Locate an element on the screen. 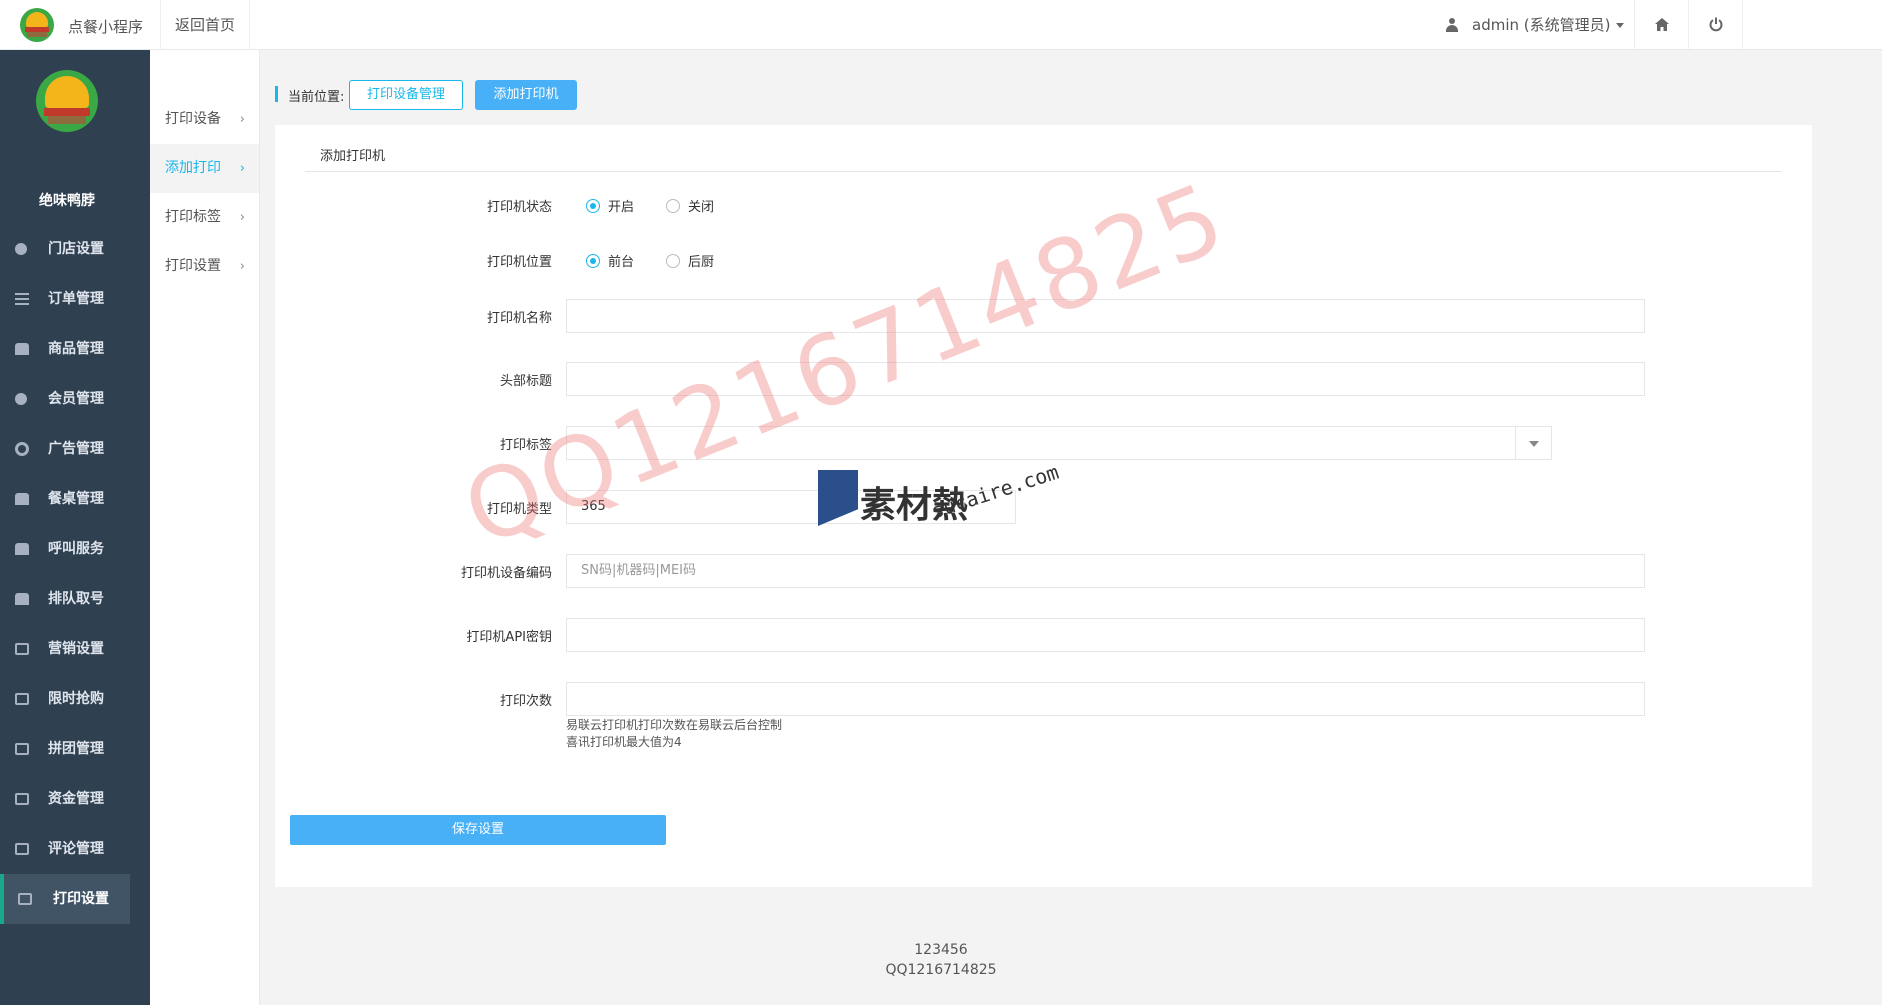  print-count-help-1: 易联云打印机打印次数在易联云后台控制 is located at coordinates (674, 725).